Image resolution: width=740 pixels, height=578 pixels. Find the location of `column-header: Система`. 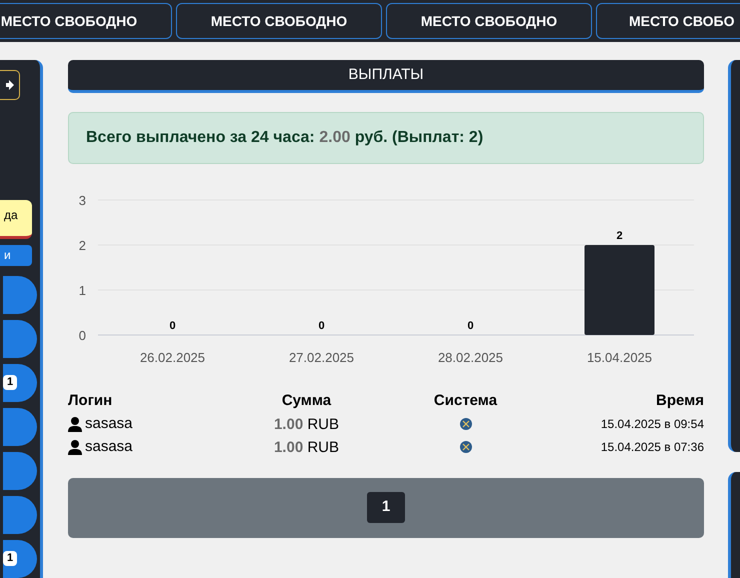

column-header: Система is located at coordinates (465, 401).